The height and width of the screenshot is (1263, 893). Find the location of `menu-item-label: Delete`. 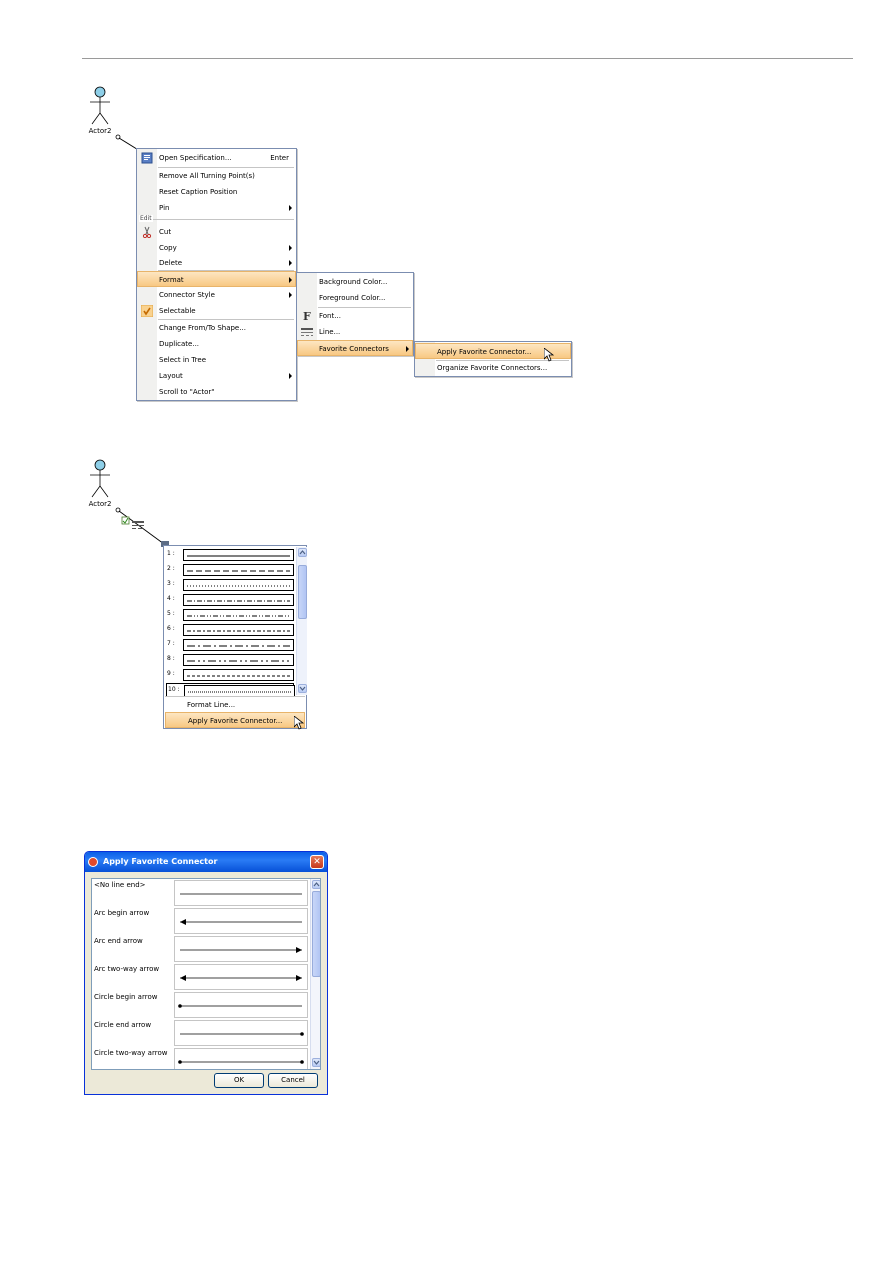

menu-item-label: Delete is located at coordinates (170, 263).